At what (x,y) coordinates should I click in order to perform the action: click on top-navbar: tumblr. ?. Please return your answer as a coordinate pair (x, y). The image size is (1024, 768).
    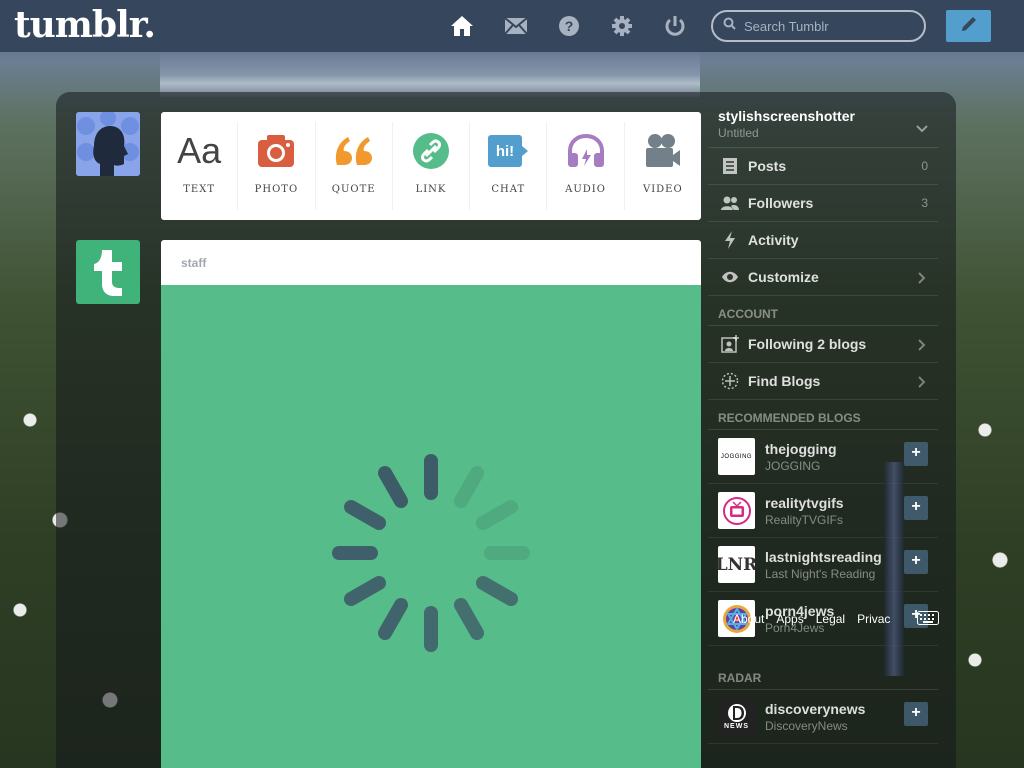
    Looking at the image, I should click on (512, 26).